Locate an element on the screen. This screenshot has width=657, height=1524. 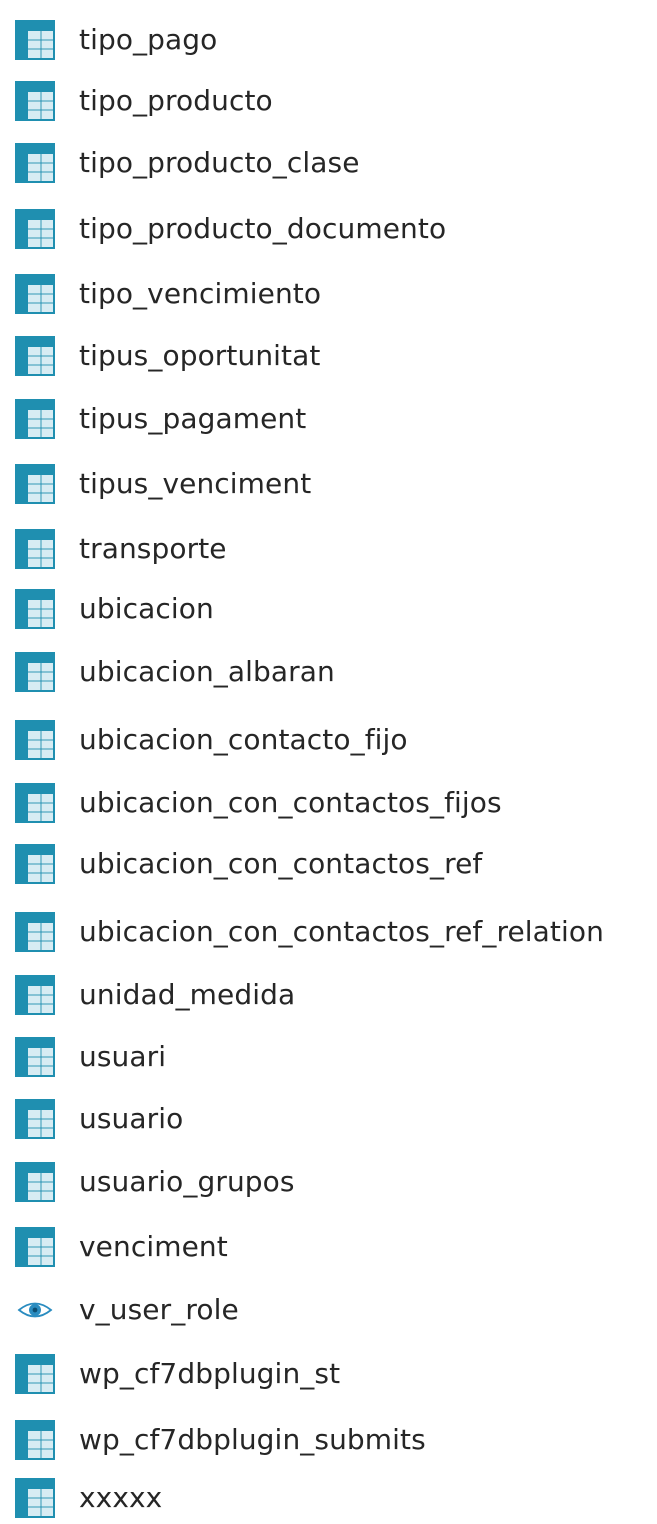
tree-item: ubicacion_contacto_fijo is located at coordinates (328, 740).